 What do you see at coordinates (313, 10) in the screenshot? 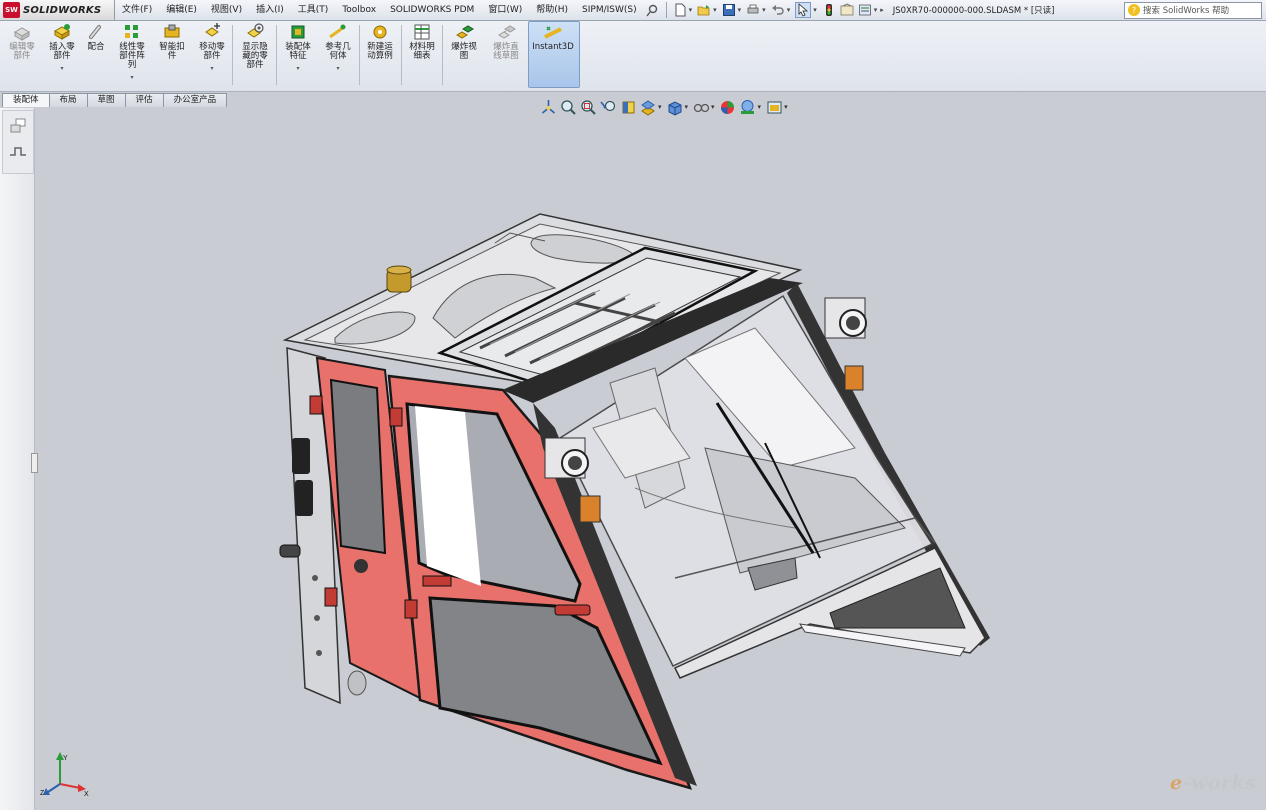
I see `menu-tools: 工具(T)` at bounding box center [313, 10].